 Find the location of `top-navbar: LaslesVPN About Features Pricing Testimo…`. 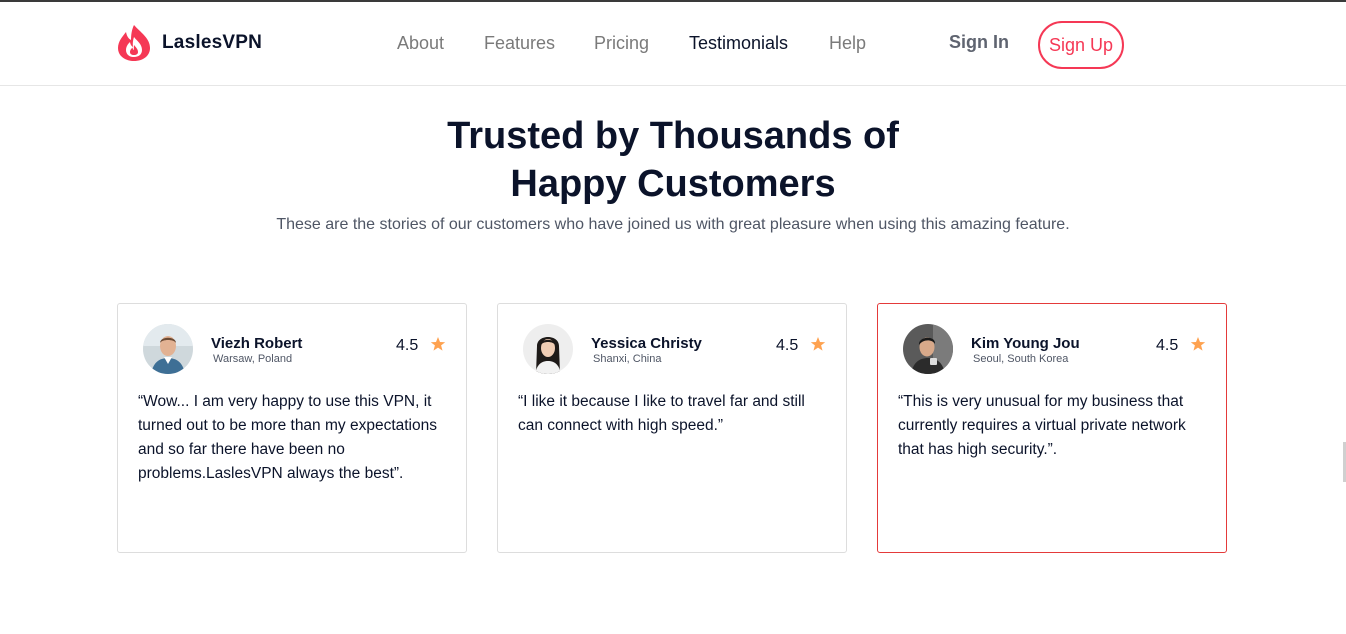

top-navbar: LaslesVPN About Features Pricing Testimo… is located at coordinates (673, 44).